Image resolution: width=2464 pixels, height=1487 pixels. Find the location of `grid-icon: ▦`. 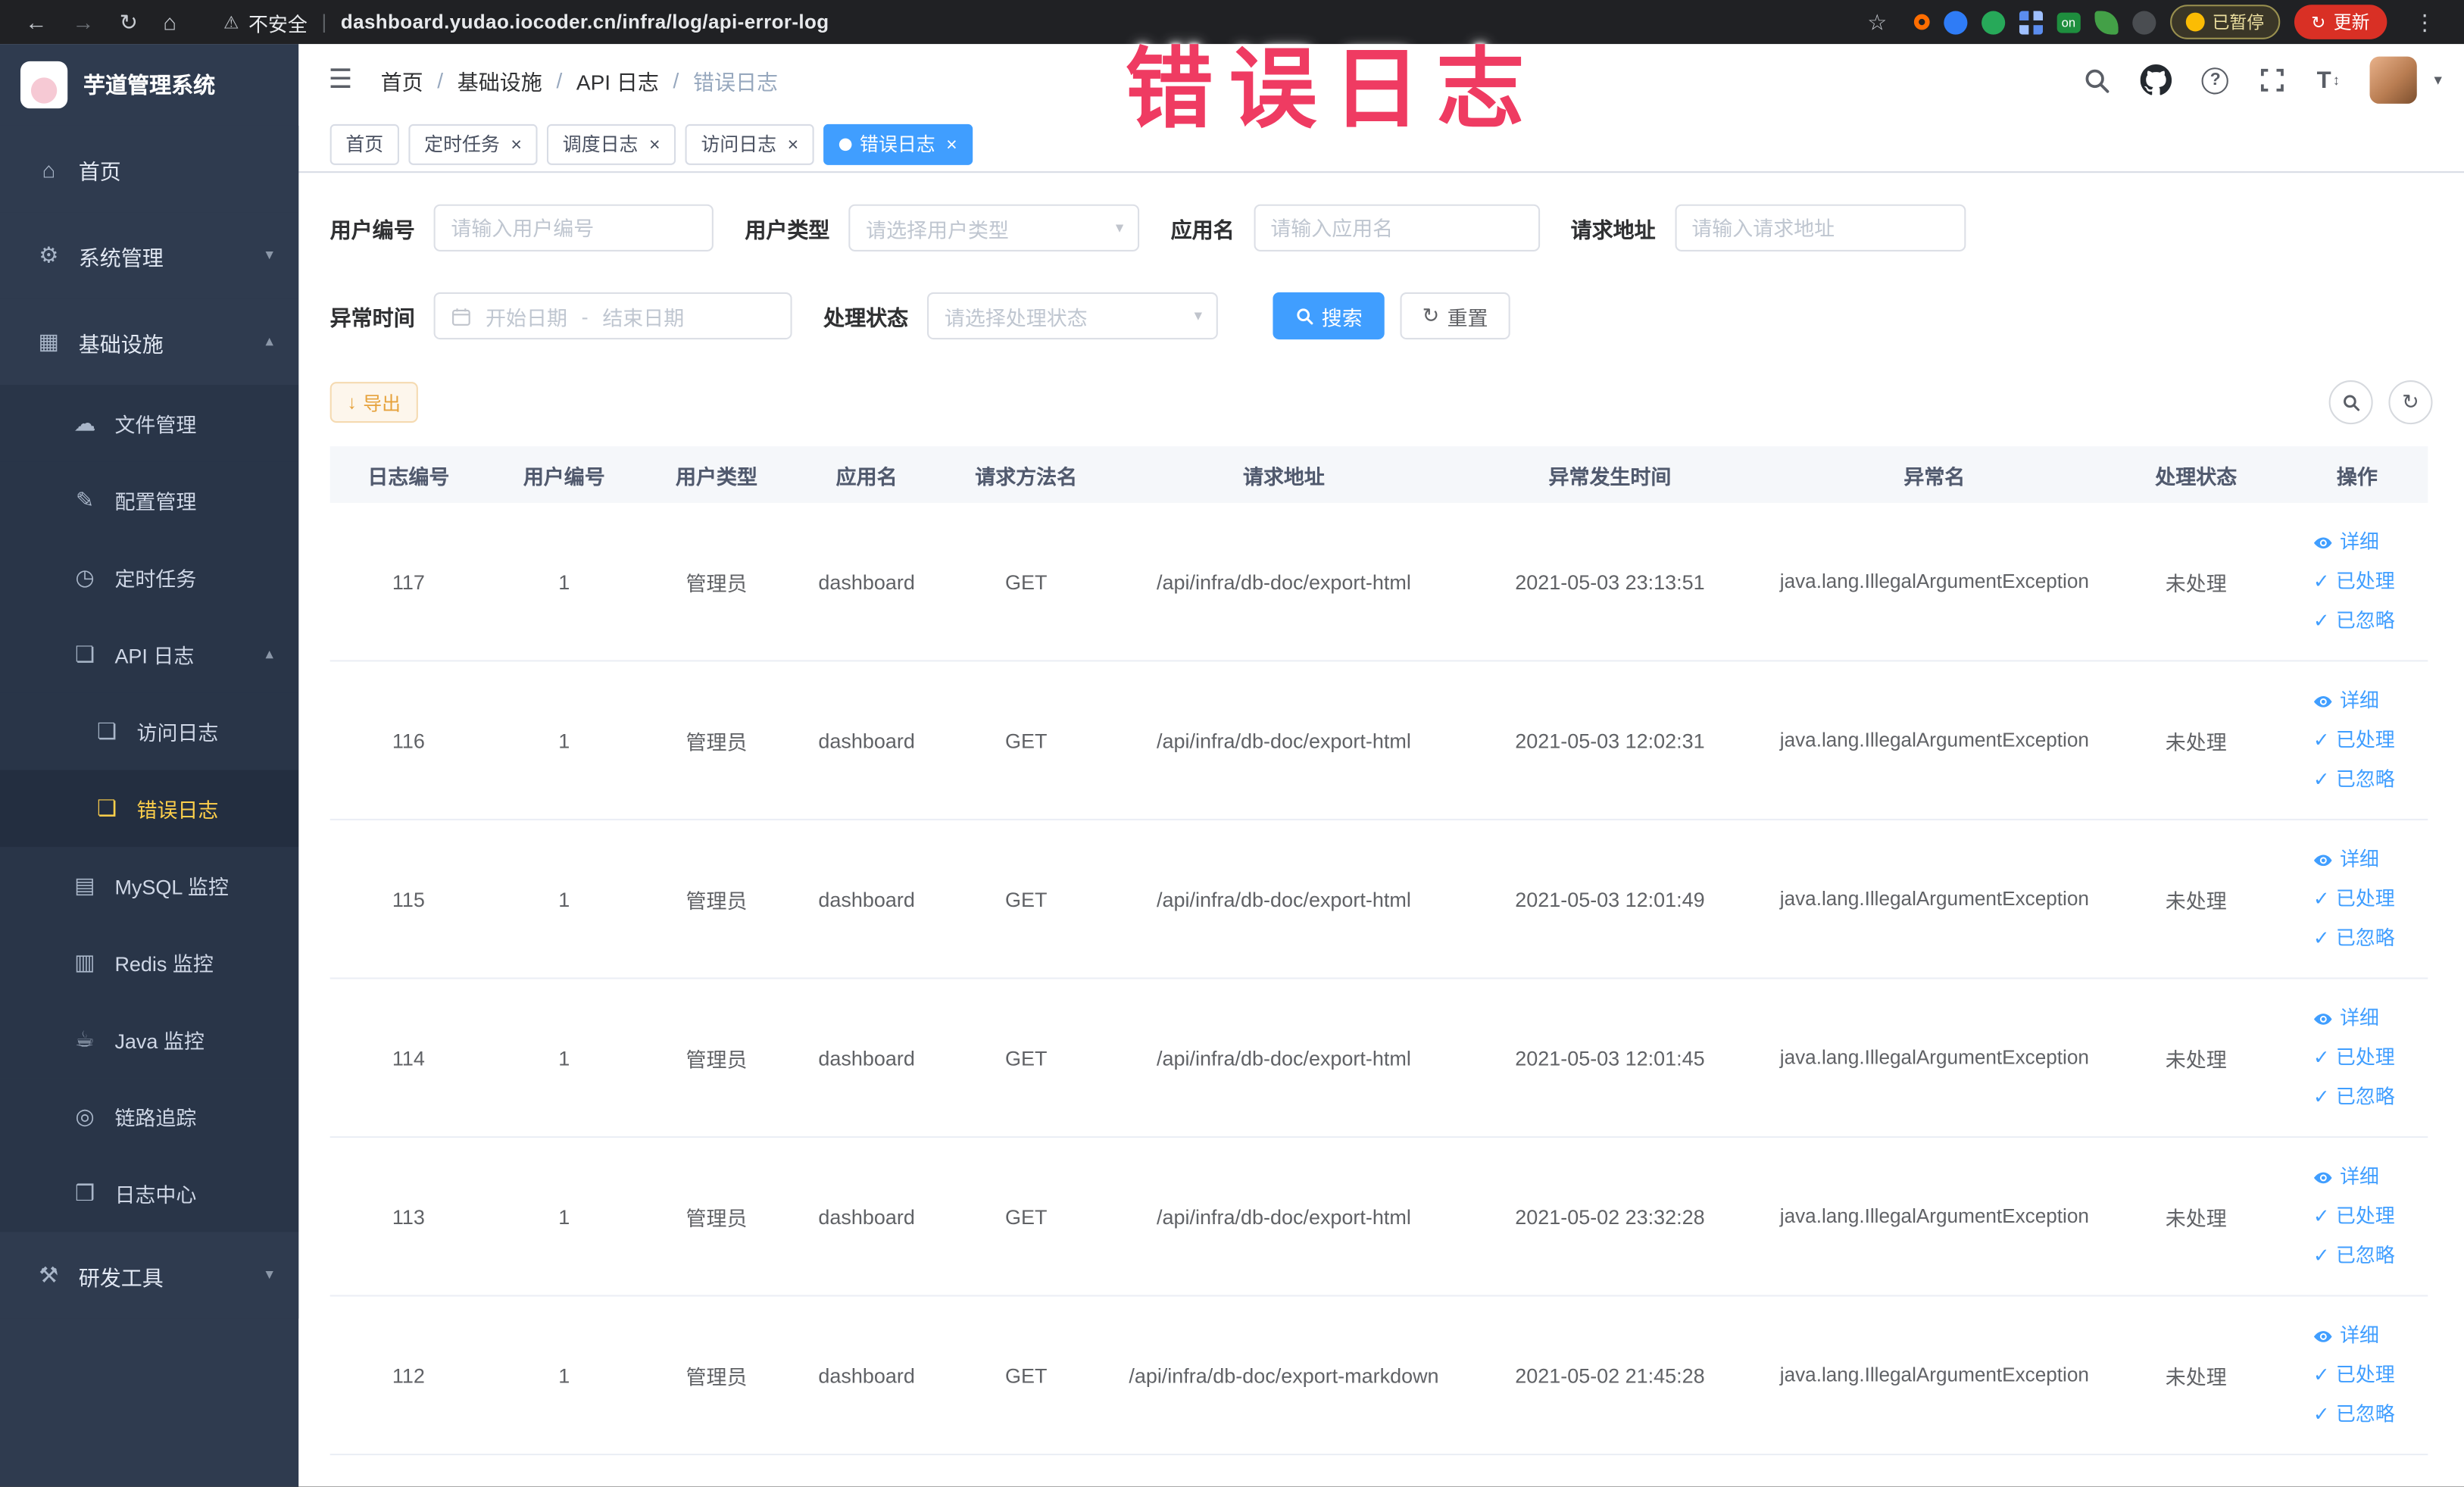

grid-icon: ▦ is located at coordinates (49, 341).